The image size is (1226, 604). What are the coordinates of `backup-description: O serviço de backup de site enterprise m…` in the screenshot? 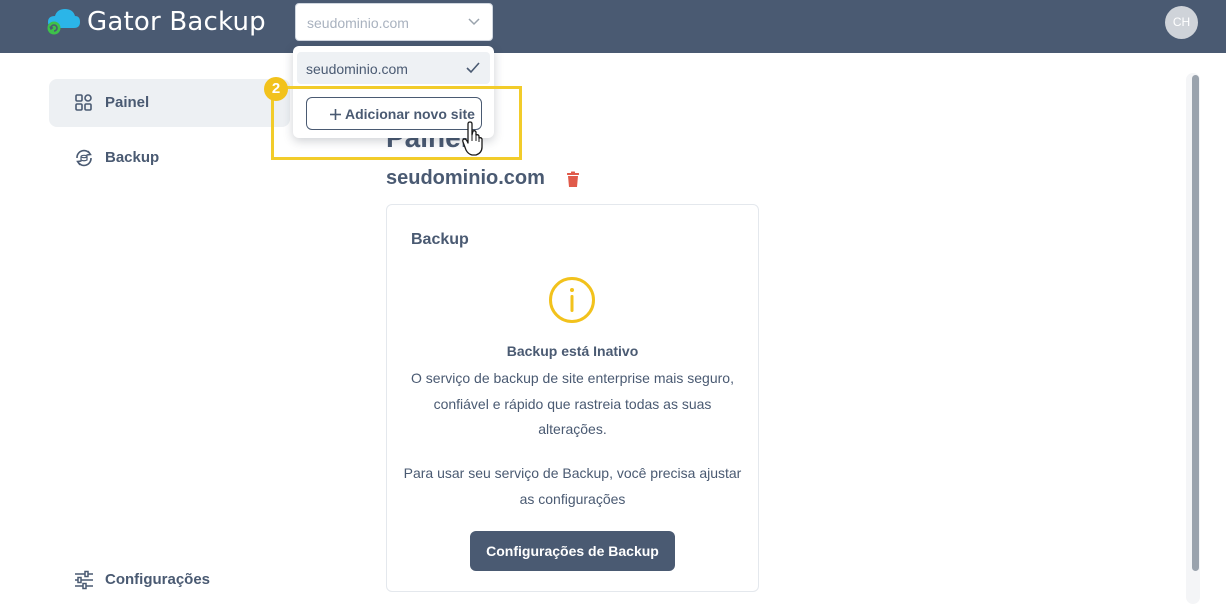 It's located at (572, 403).